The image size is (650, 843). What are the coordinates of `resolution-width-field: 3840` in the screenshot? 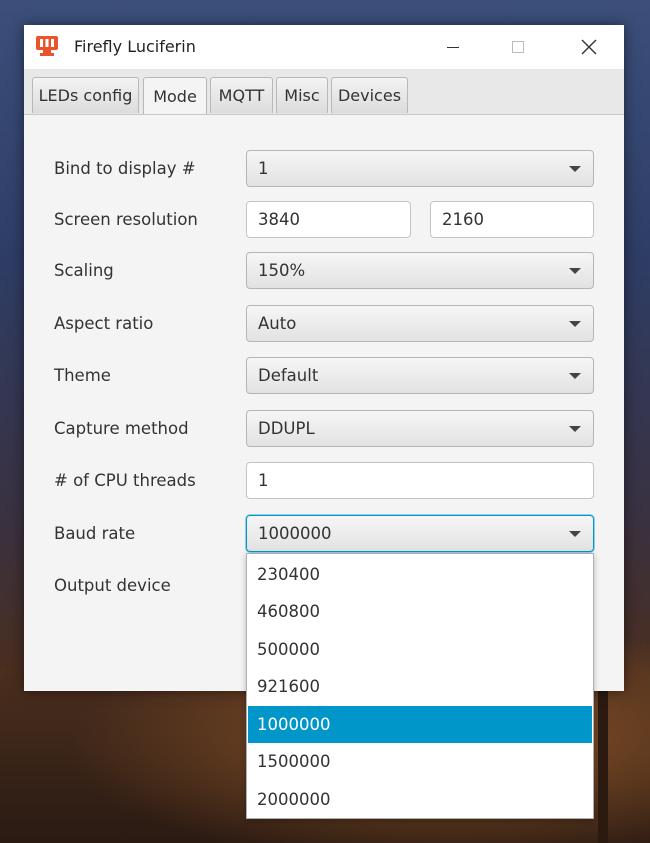 It's located at (328, 219).